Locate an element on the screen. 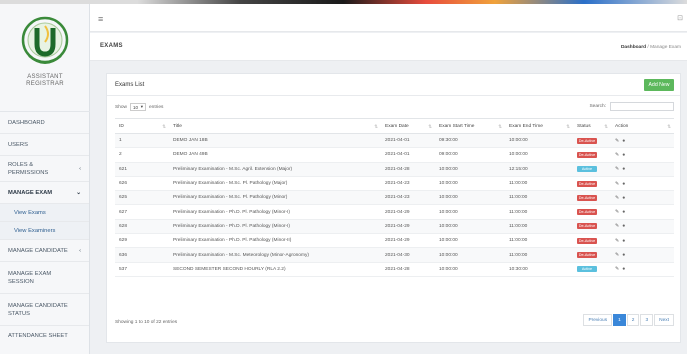 This screenshot has width=687, height=354. column-header-status: Status ⇅ is located at coordinates (592, 126).